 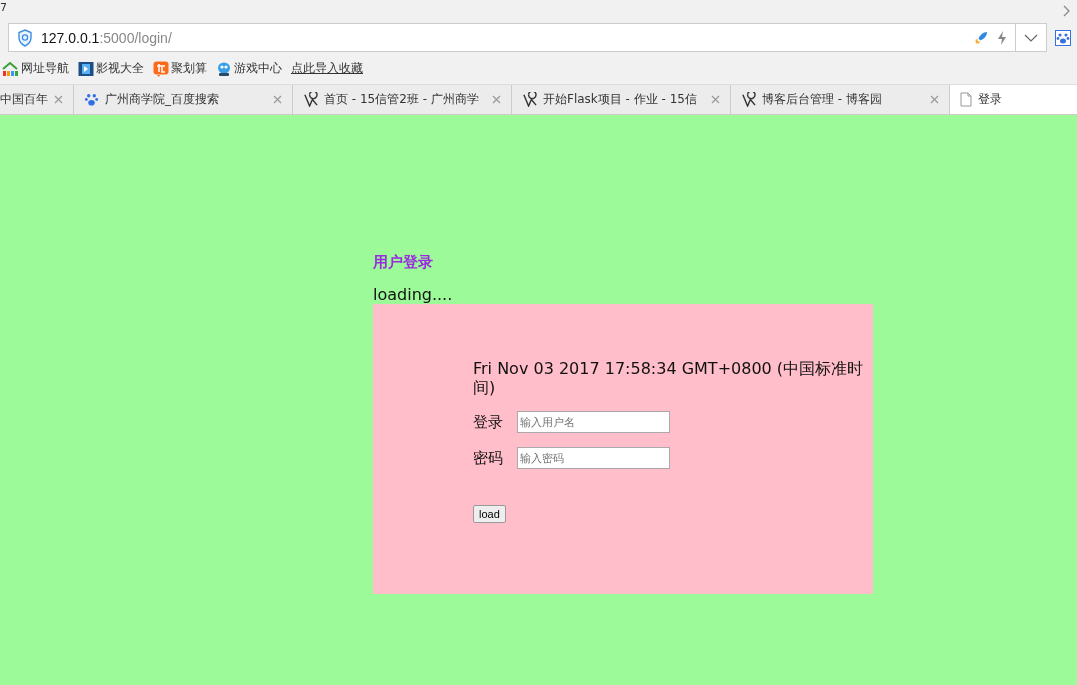 I want to click on bookmark-link: 游戏中心, so click(x=258, y=68).